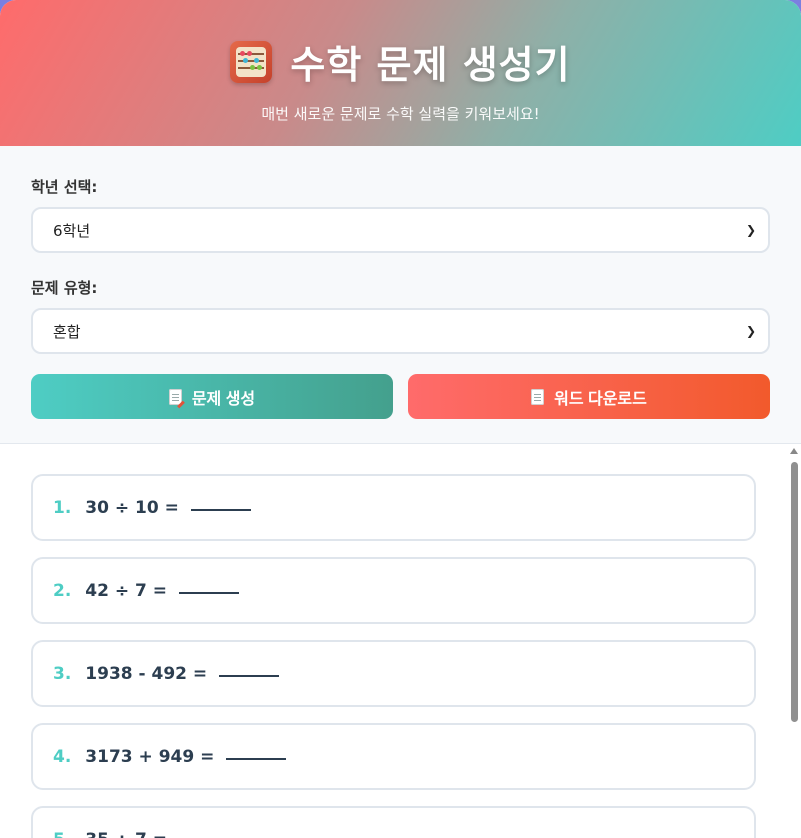 The image size is (801, 838). I want to click on problem-item: 1. 30 ÷ 10 =, so click(393, 507).